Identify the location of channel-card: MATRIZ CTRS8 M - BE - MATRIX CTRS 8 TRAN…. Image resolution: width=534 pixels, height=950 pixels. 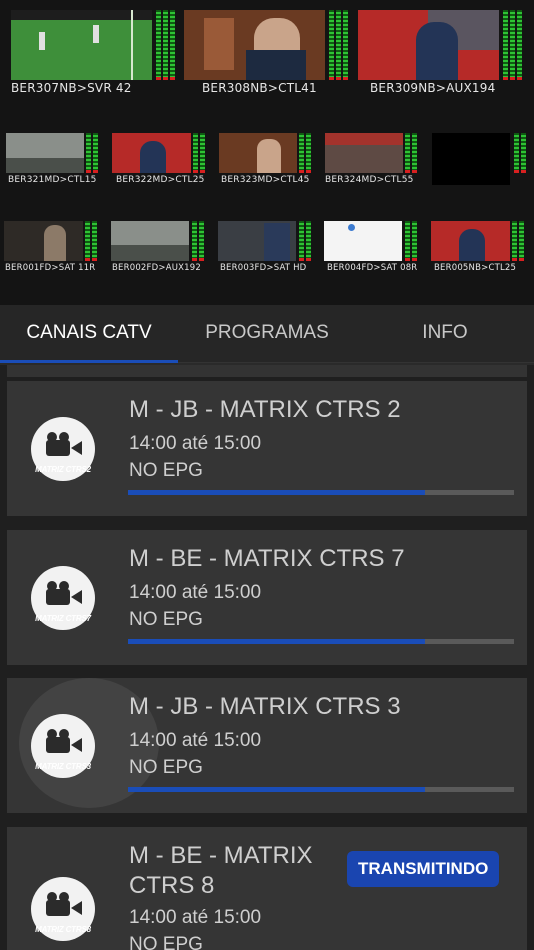
(267, 888).